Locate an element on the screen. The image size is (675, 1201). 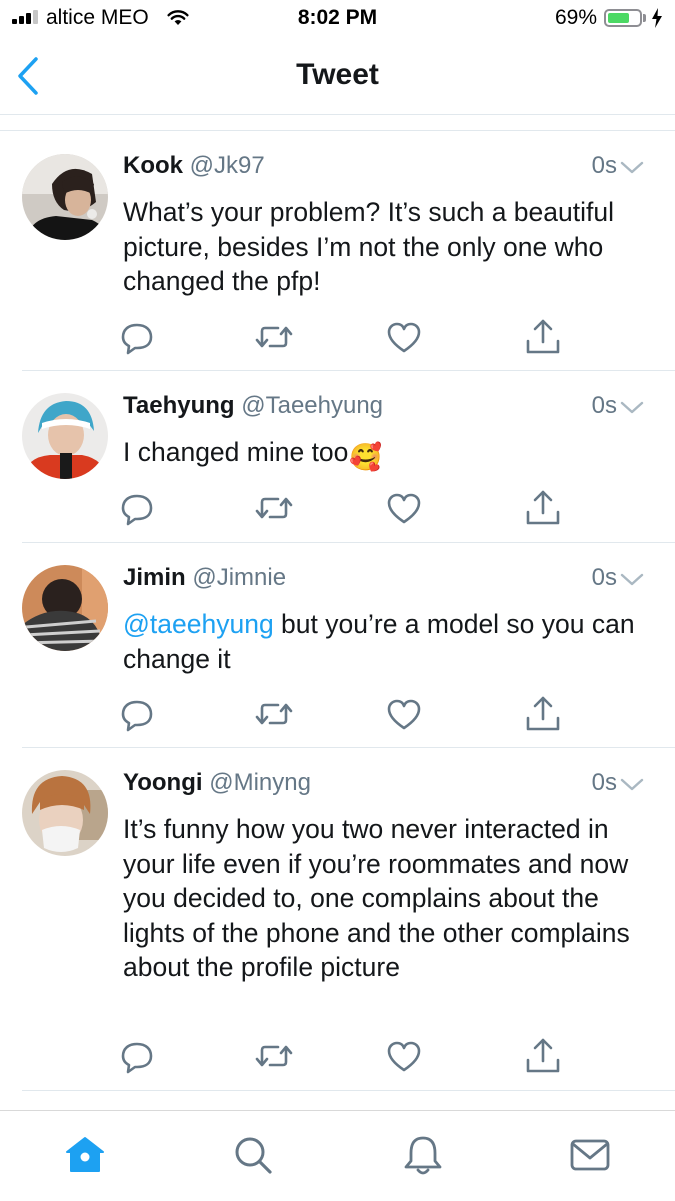
tweet-text: I changed mine too🥰 is located at coordinates (388, 455).